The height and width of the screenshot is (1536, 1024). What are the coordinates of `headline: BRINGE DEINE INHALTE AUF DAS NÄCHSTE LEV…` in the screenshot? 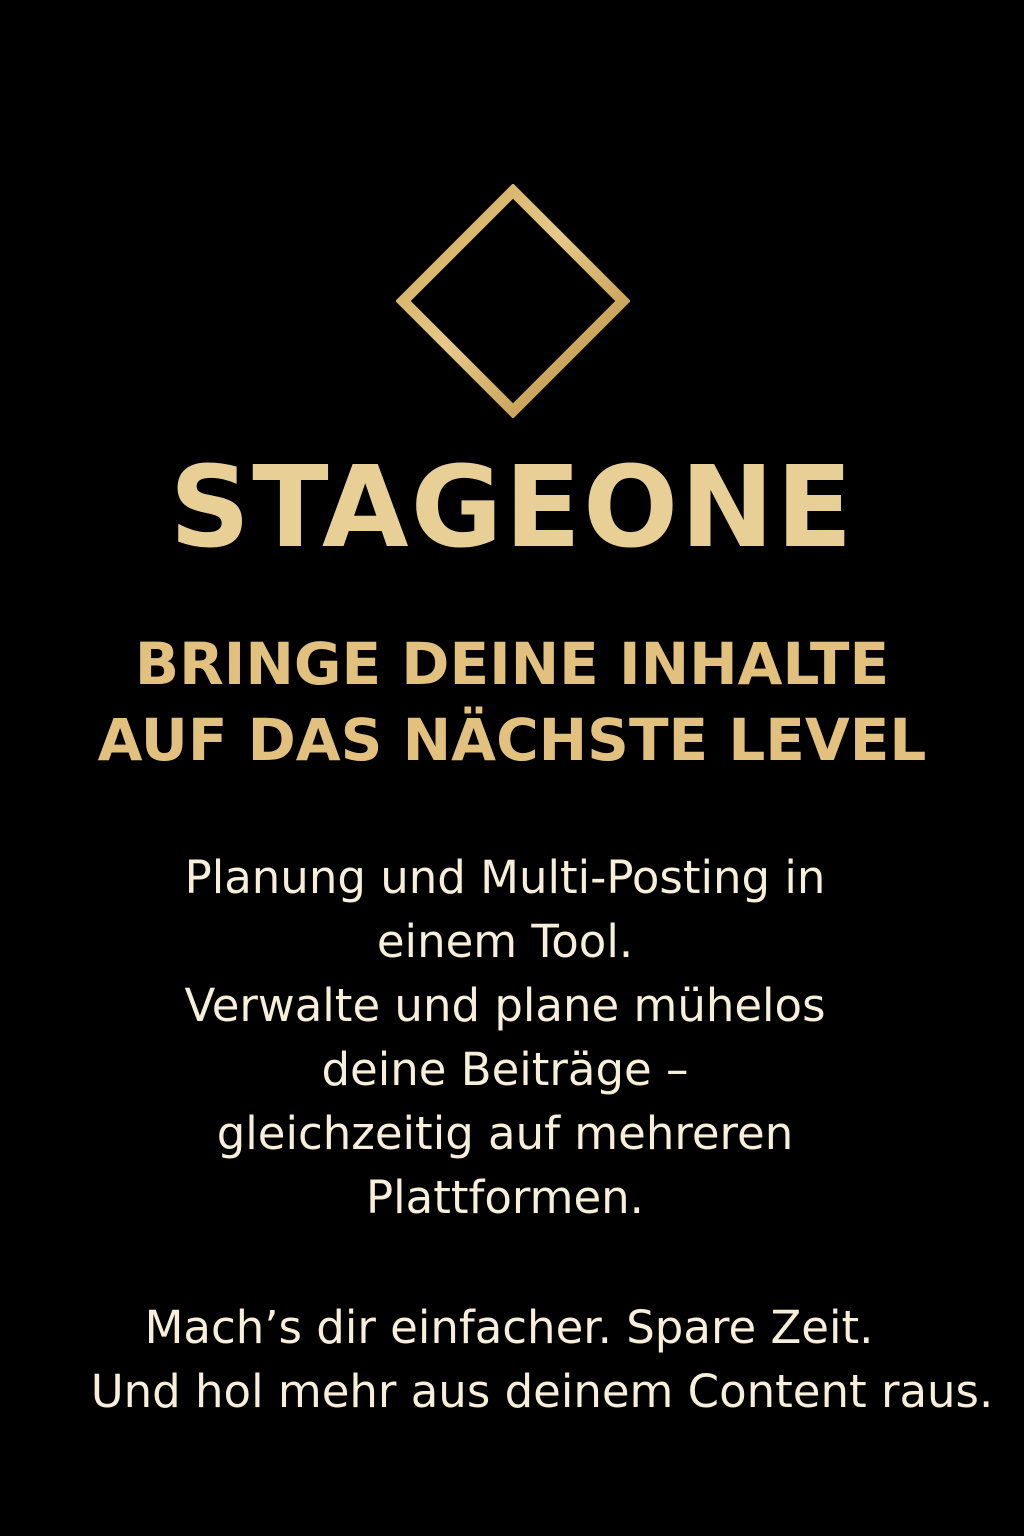 It's located at (512, 702).